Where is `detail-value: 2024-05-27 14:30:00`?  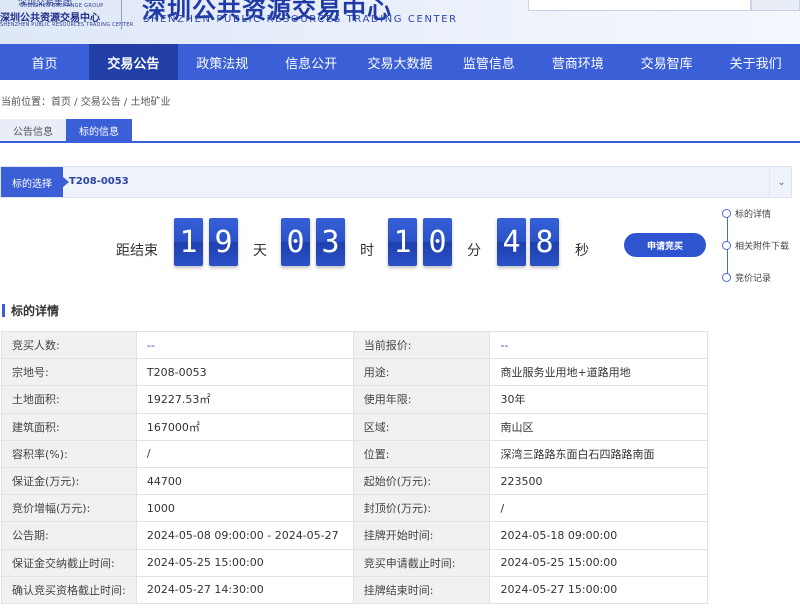 detail-value: 2024-05-27 14:30:00 is located at coordinates (244, 589).